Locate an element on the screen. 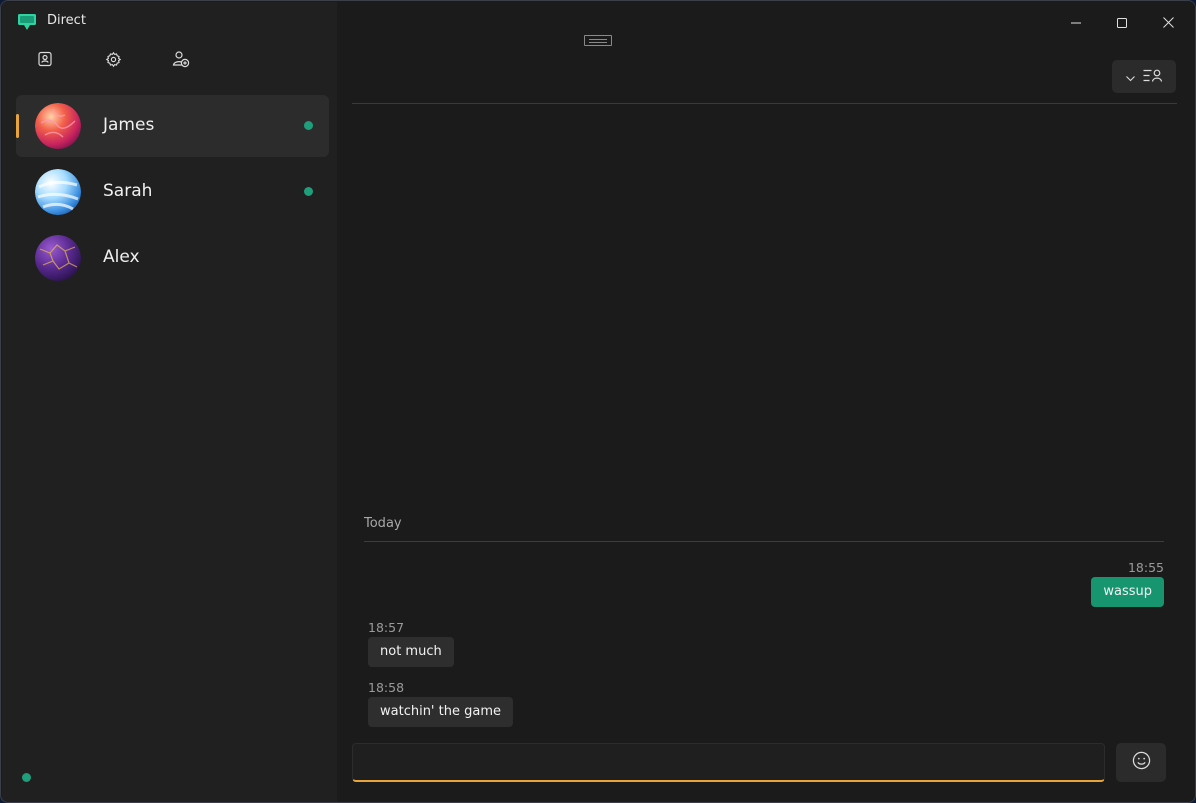 The width and height of the screenshot is (1196, 803). members-dropdown-button is located at coordinates (1144, 76).